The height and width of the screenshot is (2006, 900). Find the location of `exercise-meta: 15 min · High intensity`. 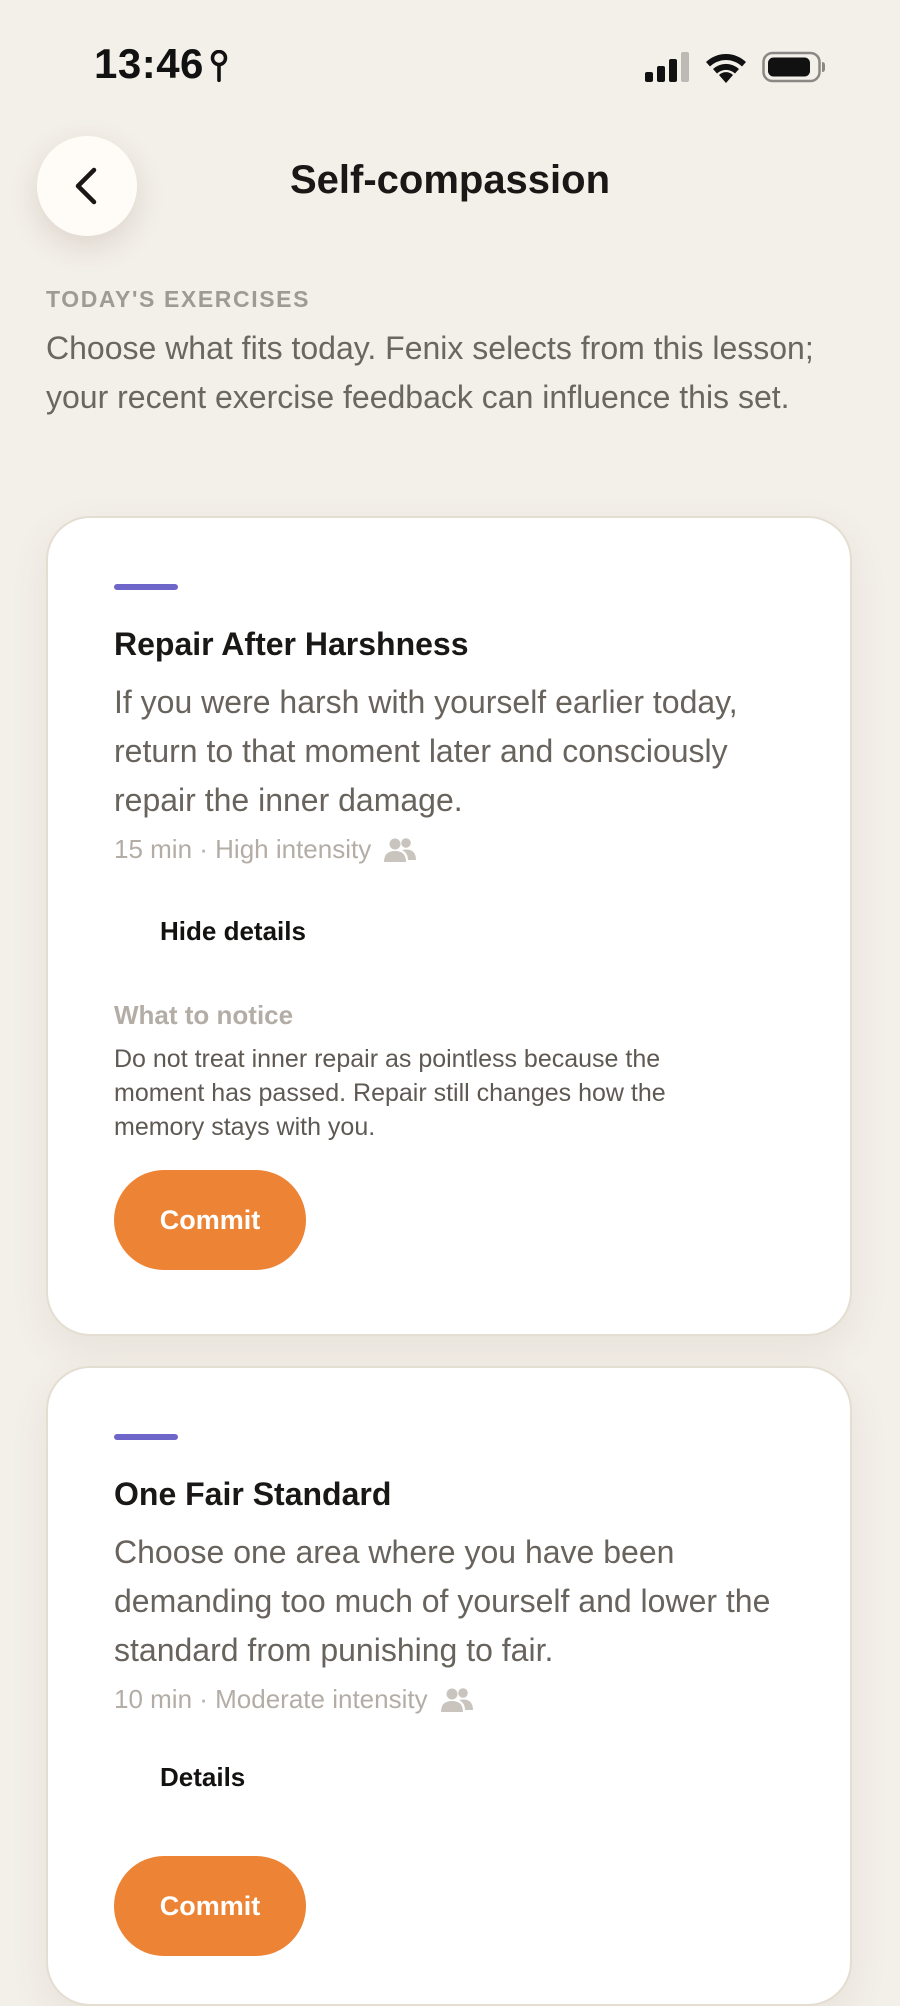

exercise-meta: 15 min · High intensity is located at coordinates (265, 849).